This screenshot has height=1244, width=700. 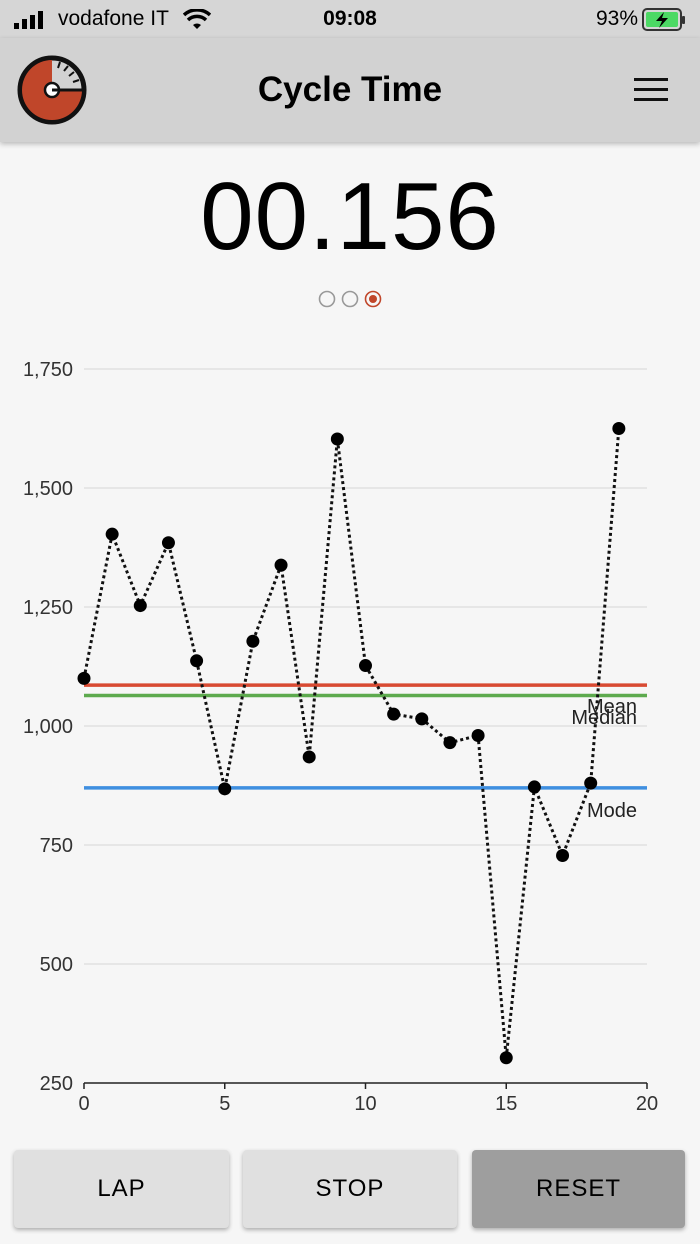 What do you see at coordinates (48, 489) in the screenshot?
I see `y-tick-label: 1,500` at bounding box center [48, 489].